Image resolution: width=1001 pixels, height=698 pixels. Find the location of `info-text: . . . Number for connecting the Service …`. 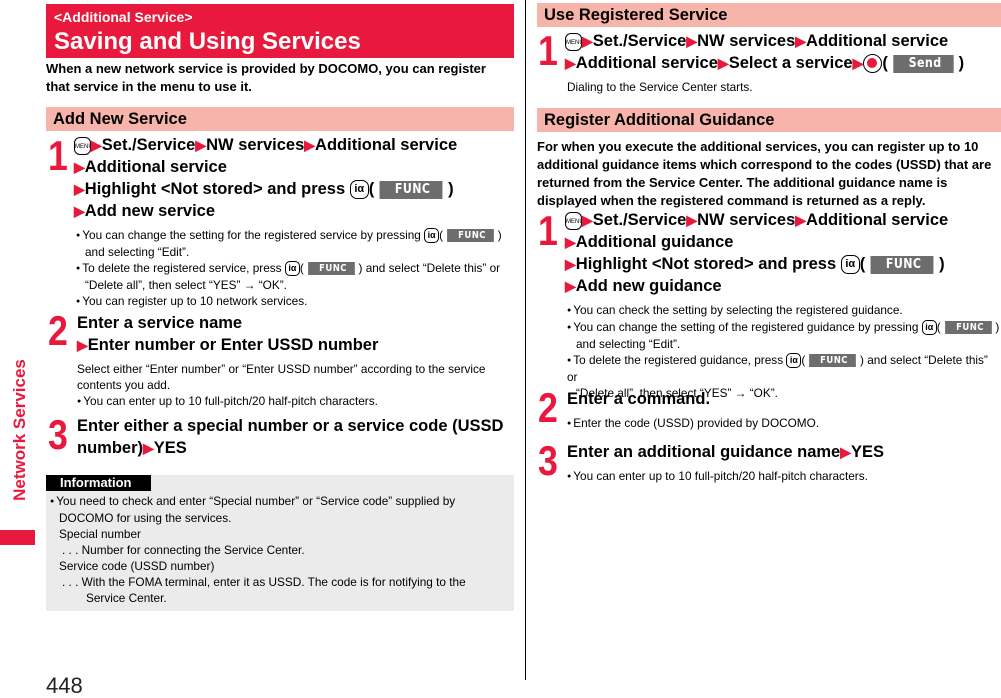

info-text: . . . Number for connecting the Service … is located at coordinates (183, 550).